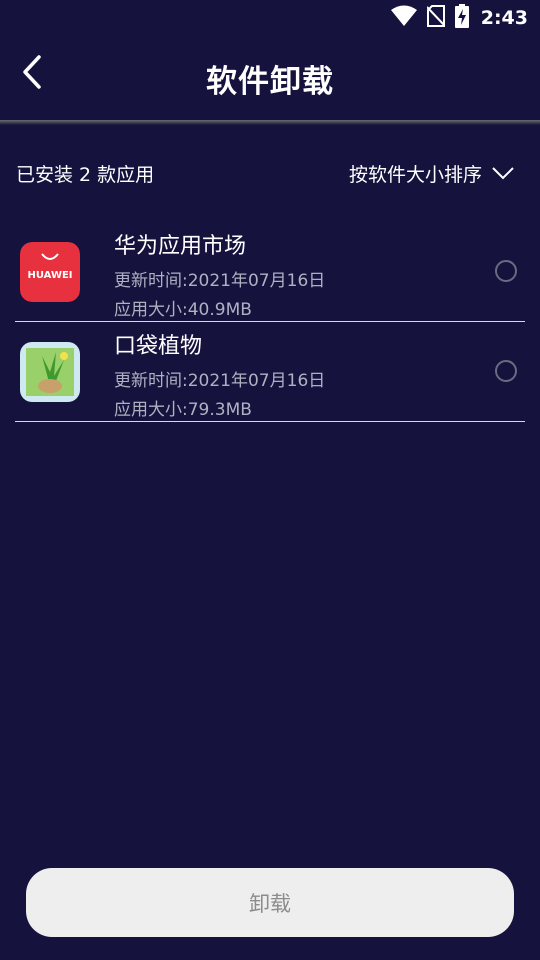 Image resolution: width=540 pixels, height=960 pixels. What do you see at coordinates (270, 122) in the screenshot?
I see `header-divider` at bounding box center [270, 122].